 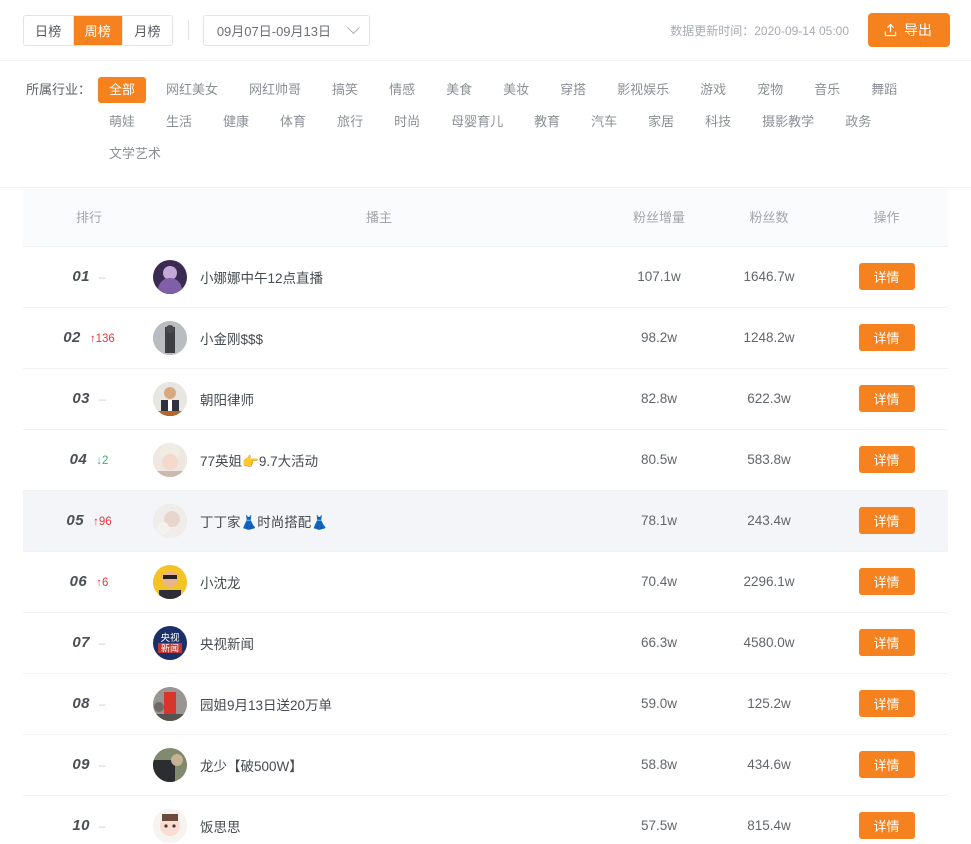 What do you see at coordinates (345, 90) in the screenshot?
I see `industry-chip-3: 搞笑` at bounding box center [345, 90].